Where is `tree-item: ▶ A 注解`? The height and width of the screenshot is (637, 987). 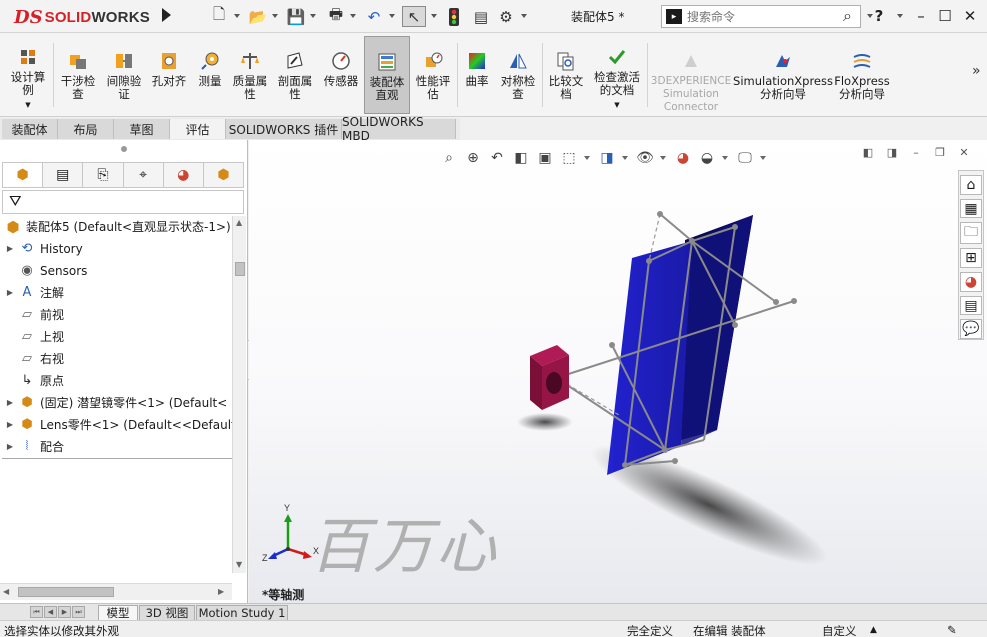
tree-item: ▶ A 注解 is located at coordinates (34, 292).